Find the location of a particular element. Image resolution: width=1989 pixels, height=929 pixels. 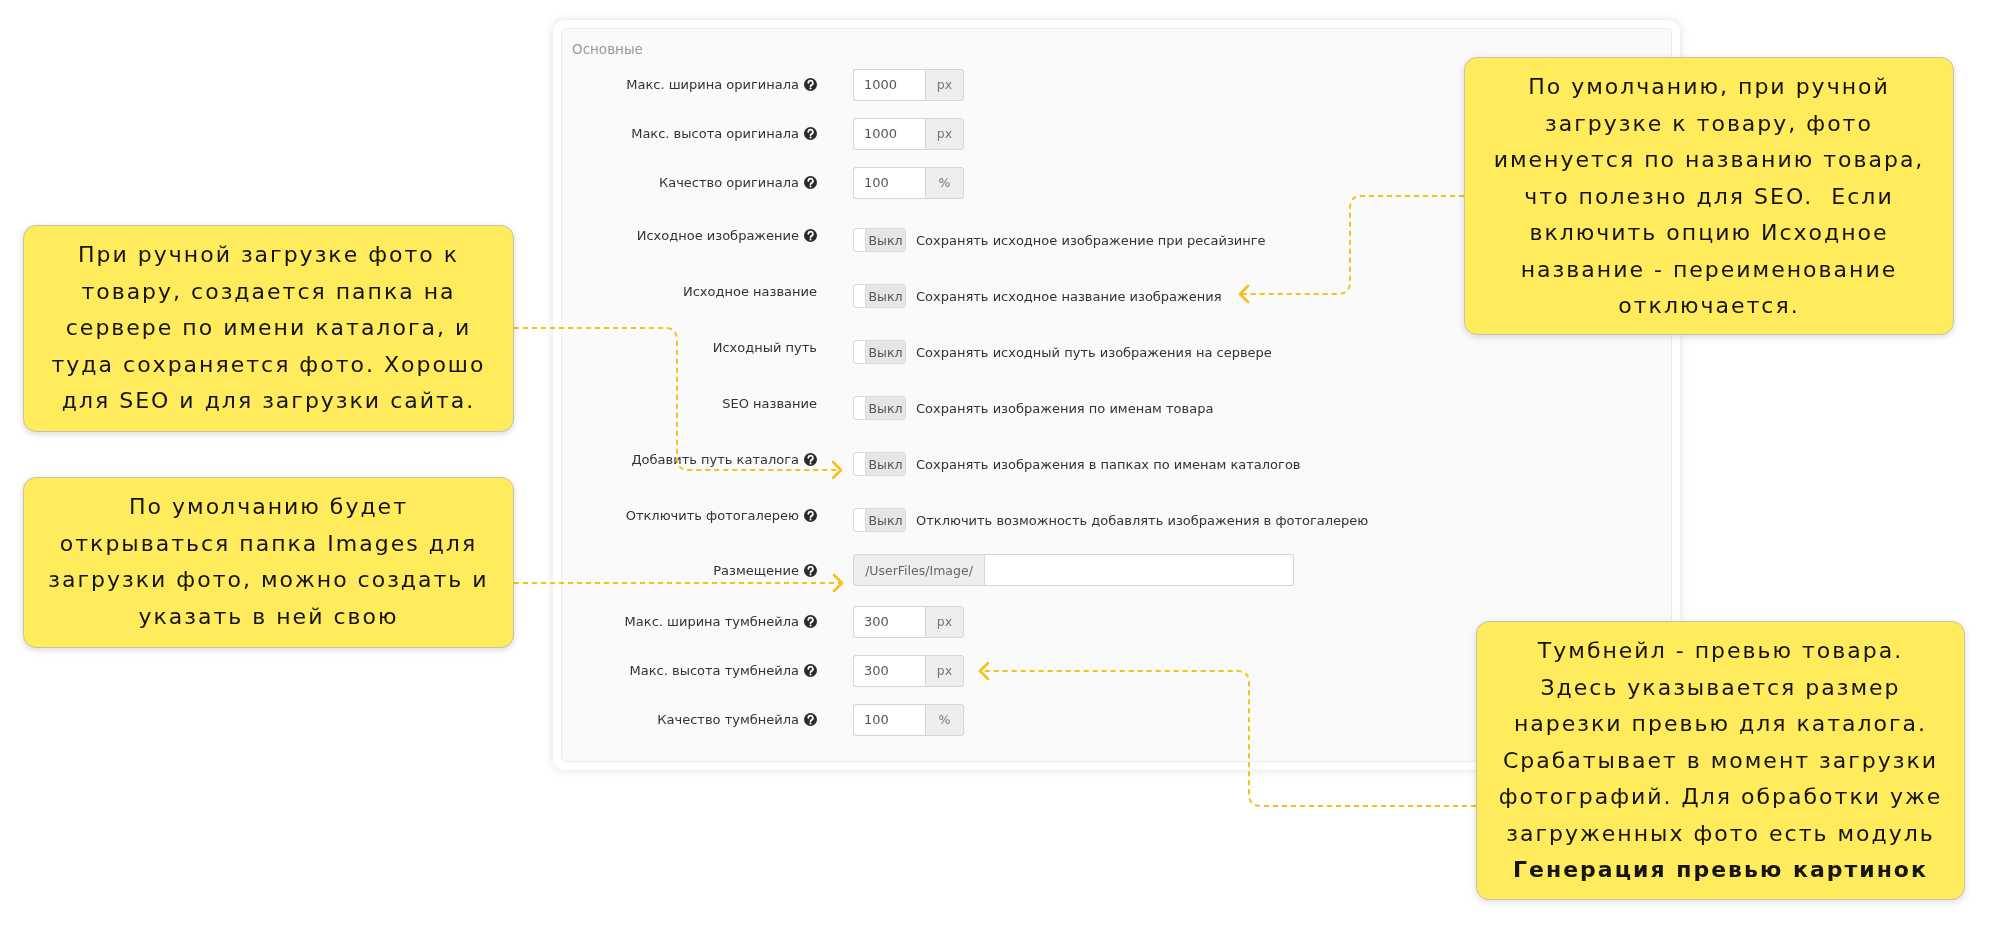

path-input is located at coordinates (1139, 570).